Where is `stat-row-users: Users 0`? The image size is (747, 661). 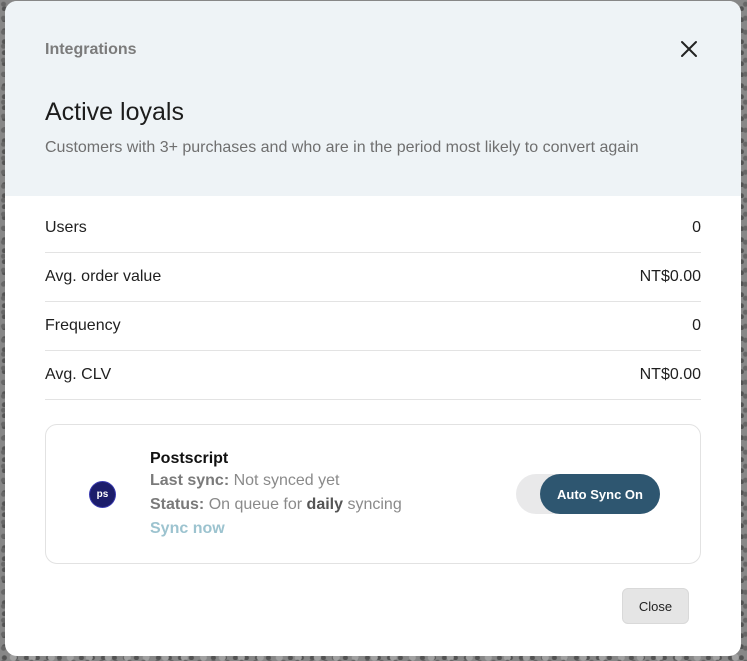 stat-row-users: Users 0 is located at coordinates (373, 228).